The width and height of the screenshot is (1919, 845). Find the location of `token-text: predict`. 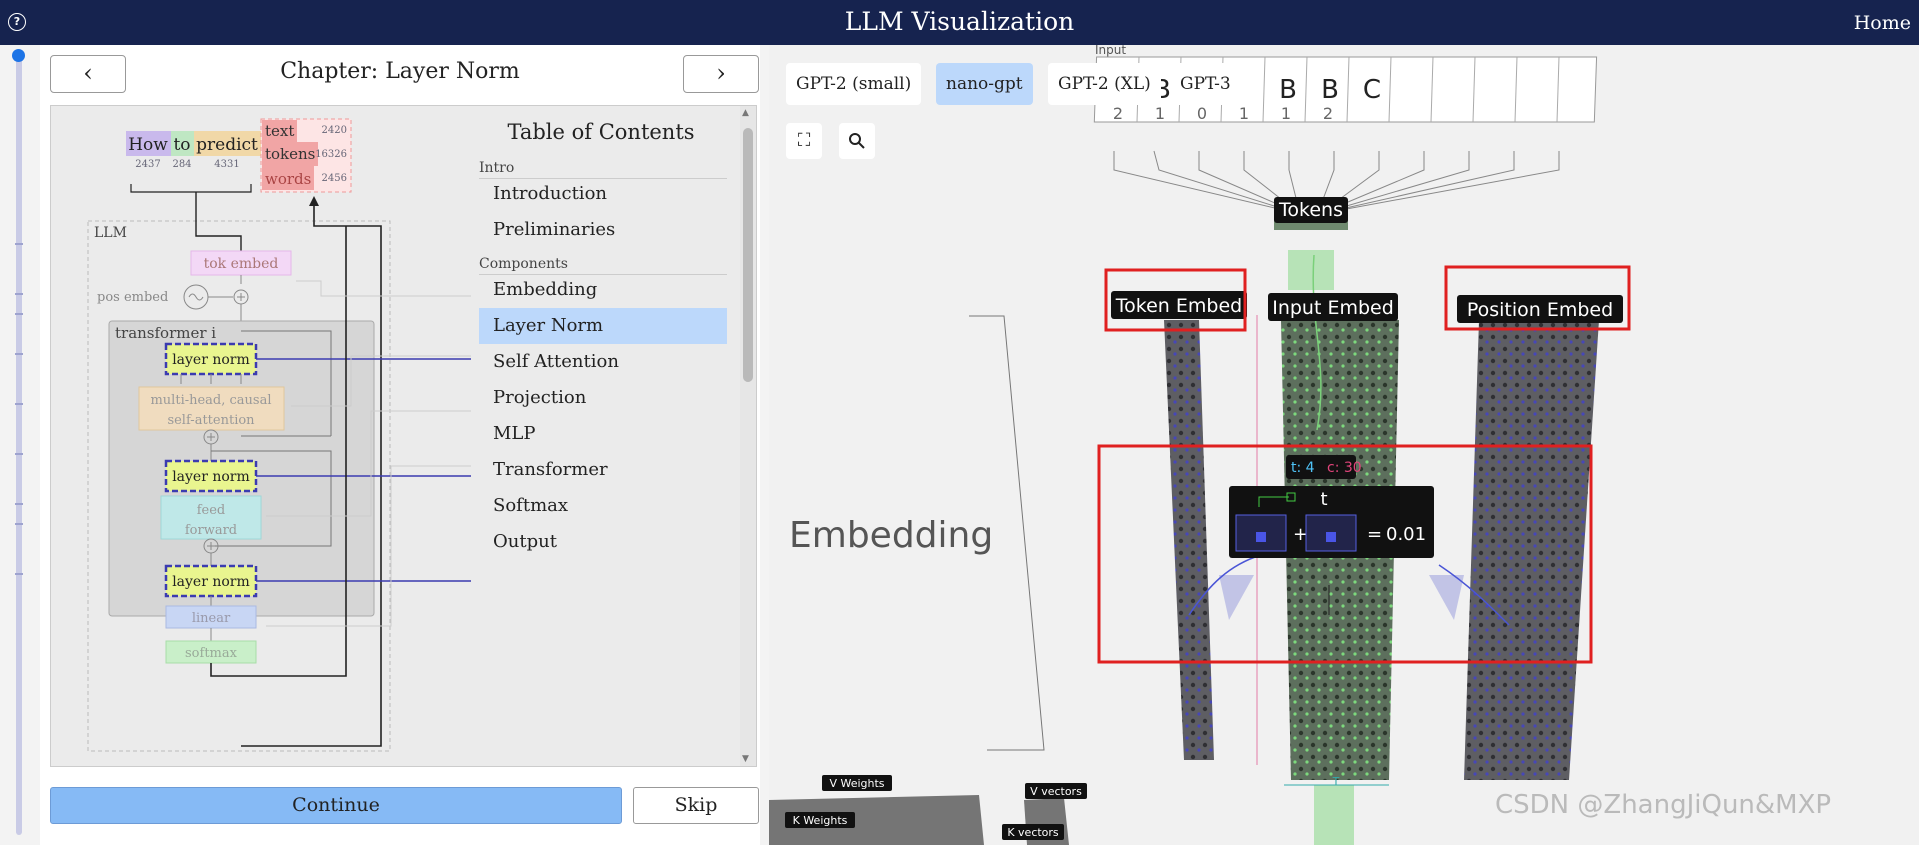

token-text: predict is located at coordinates (227, 145).